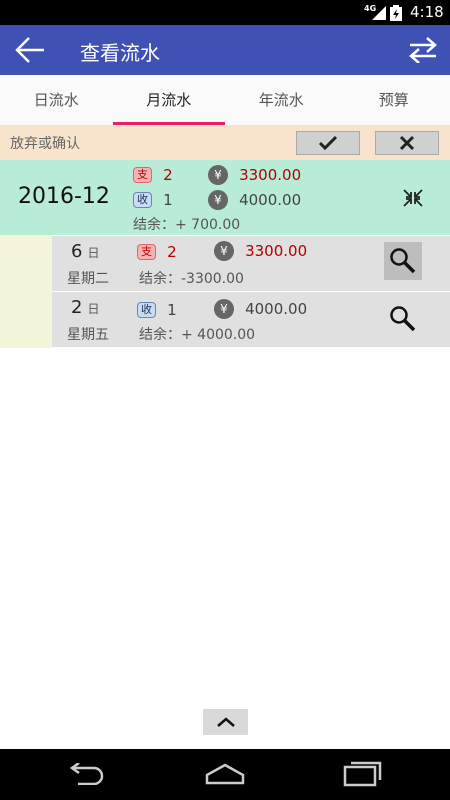 This screenshot has width=450, height=800. Describe the element at coordinates (396, 13) in the screenshot. I see `battery-icon` at that location.